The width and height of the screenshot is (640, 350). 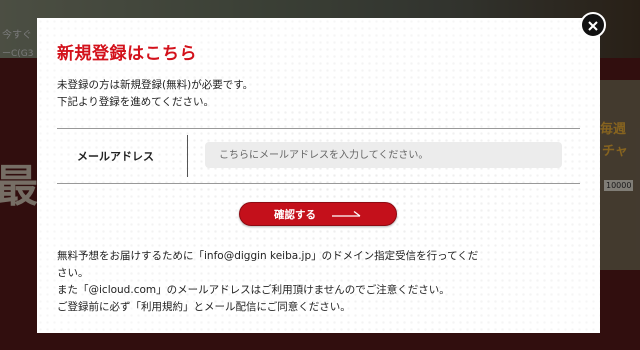 What do you see at coordinates (155, 94) in the screenshot?
I see `modal-intro: 未登録の方は新規登録(無料)が必要です。 下記より登録を進めてください。` at bounding box center [155, 94].